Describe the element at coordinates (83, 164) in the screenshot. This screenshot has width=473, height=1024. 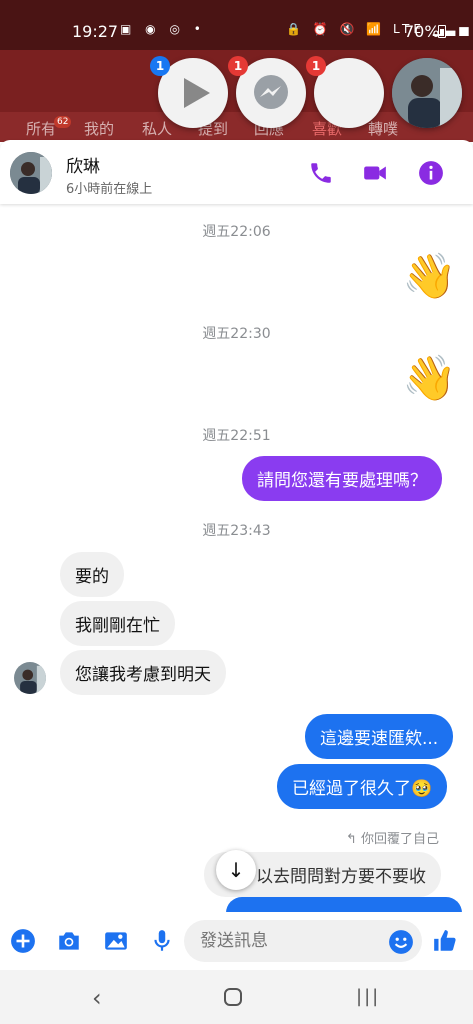
I see `contact-name: 欣琳` at that location.